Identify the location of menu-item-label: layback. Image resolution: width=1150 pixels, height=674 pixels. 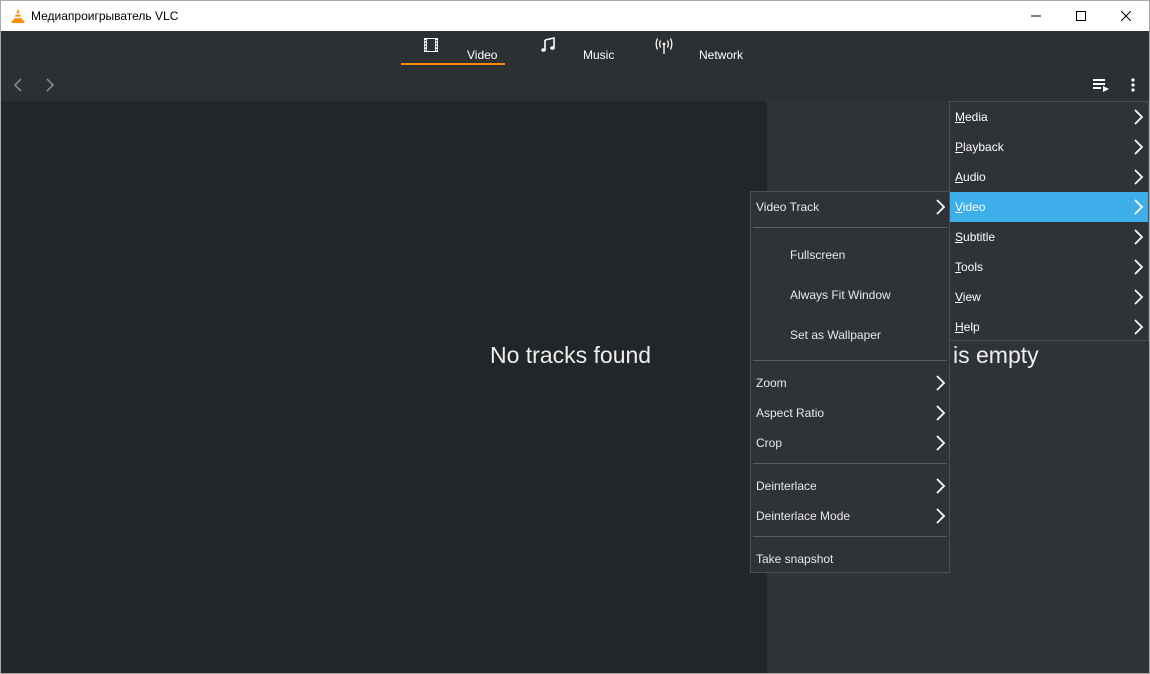
(983, 147).